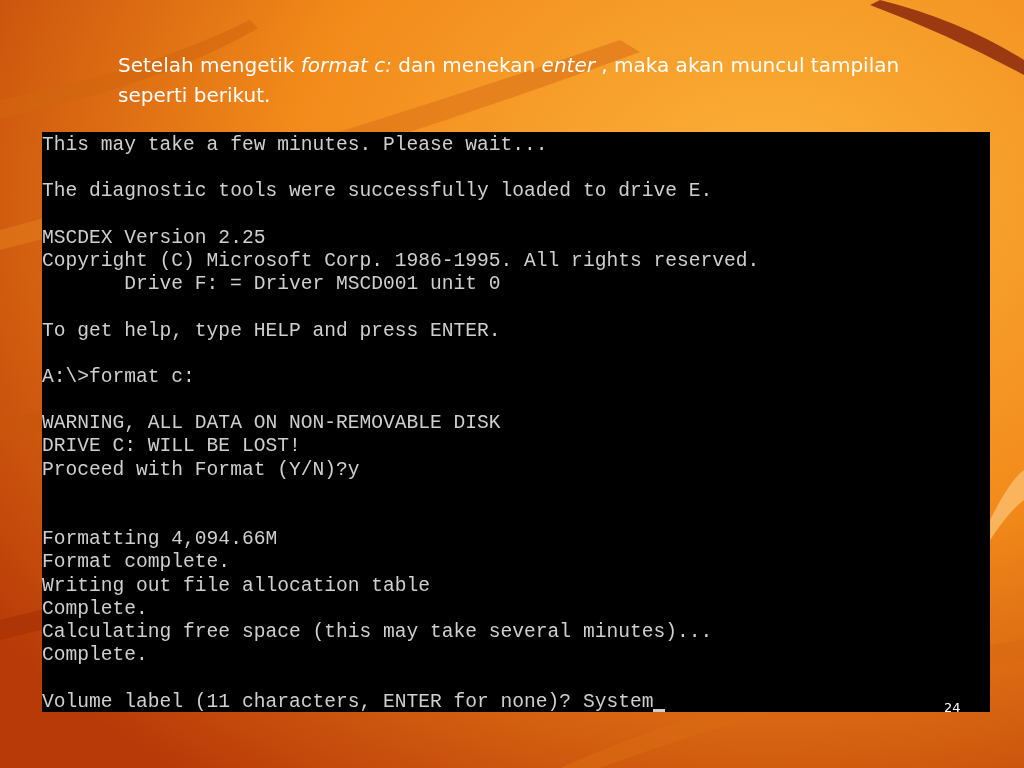  What do you see at coordinates (952, 708) in the screenshot?
I see `page-number: 24` at bounding box center [952, 708].